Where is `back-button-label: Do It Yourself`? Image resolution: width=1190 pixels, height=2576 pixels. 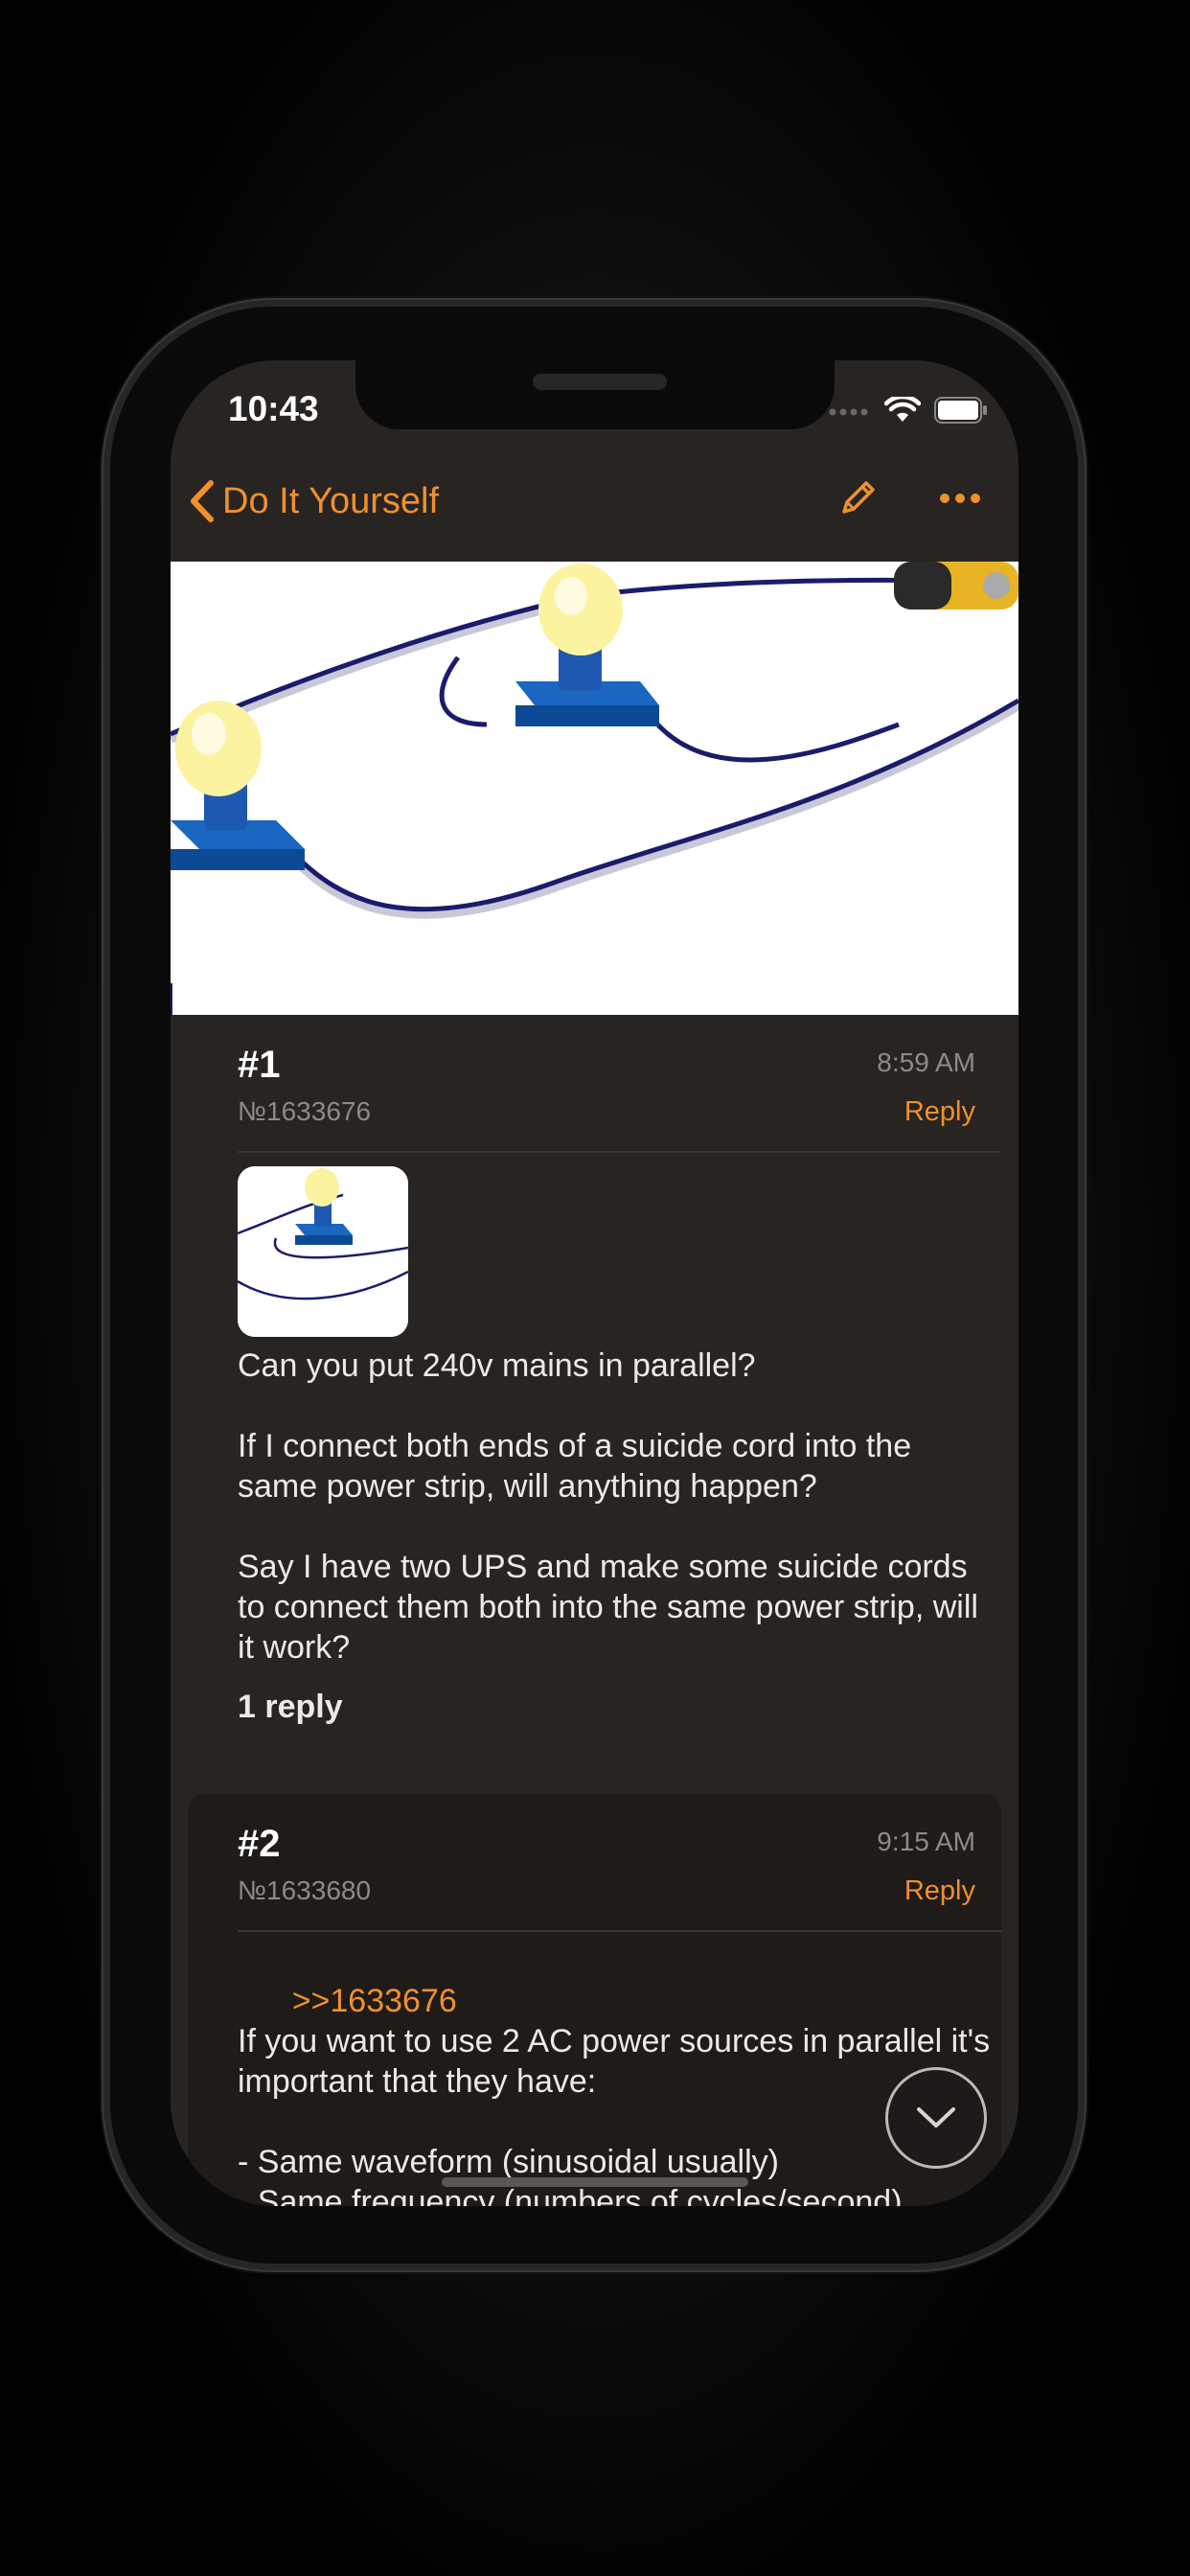
back-button-label: Do It Yourself is located at coordinates (331, 500).